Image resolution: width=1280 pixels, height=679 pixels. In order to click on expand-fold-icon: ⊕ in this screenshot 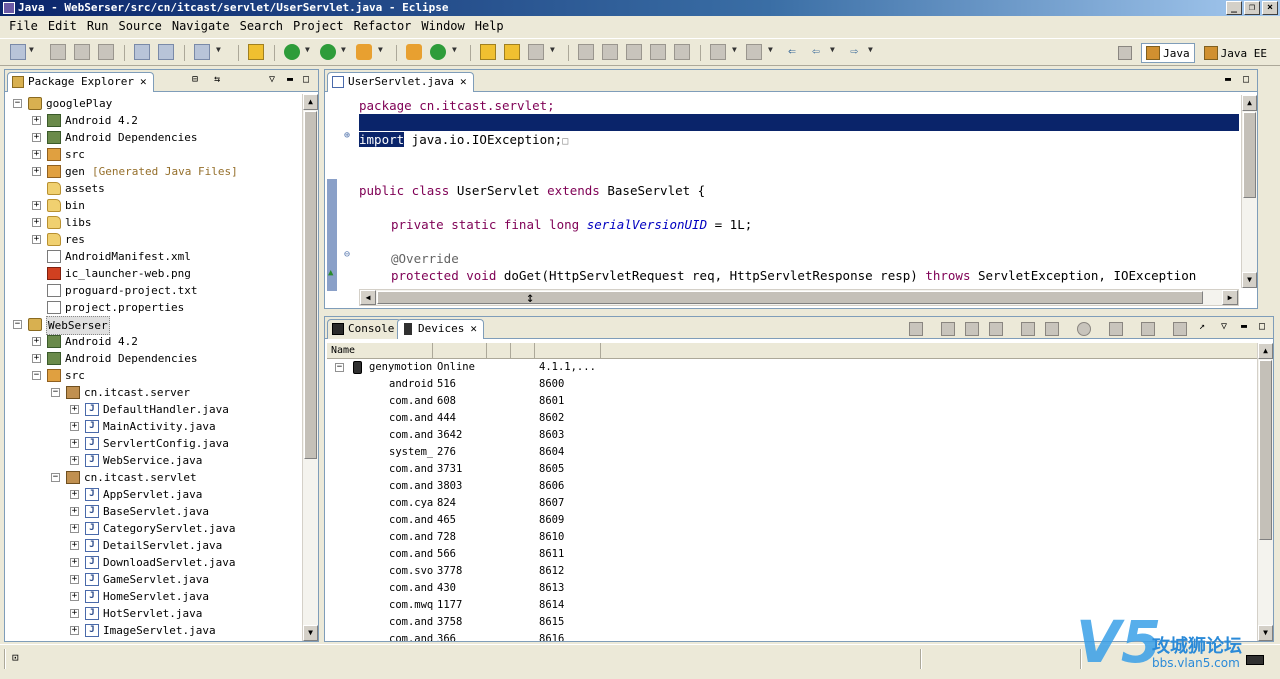, I will do `click(347, 135)`.